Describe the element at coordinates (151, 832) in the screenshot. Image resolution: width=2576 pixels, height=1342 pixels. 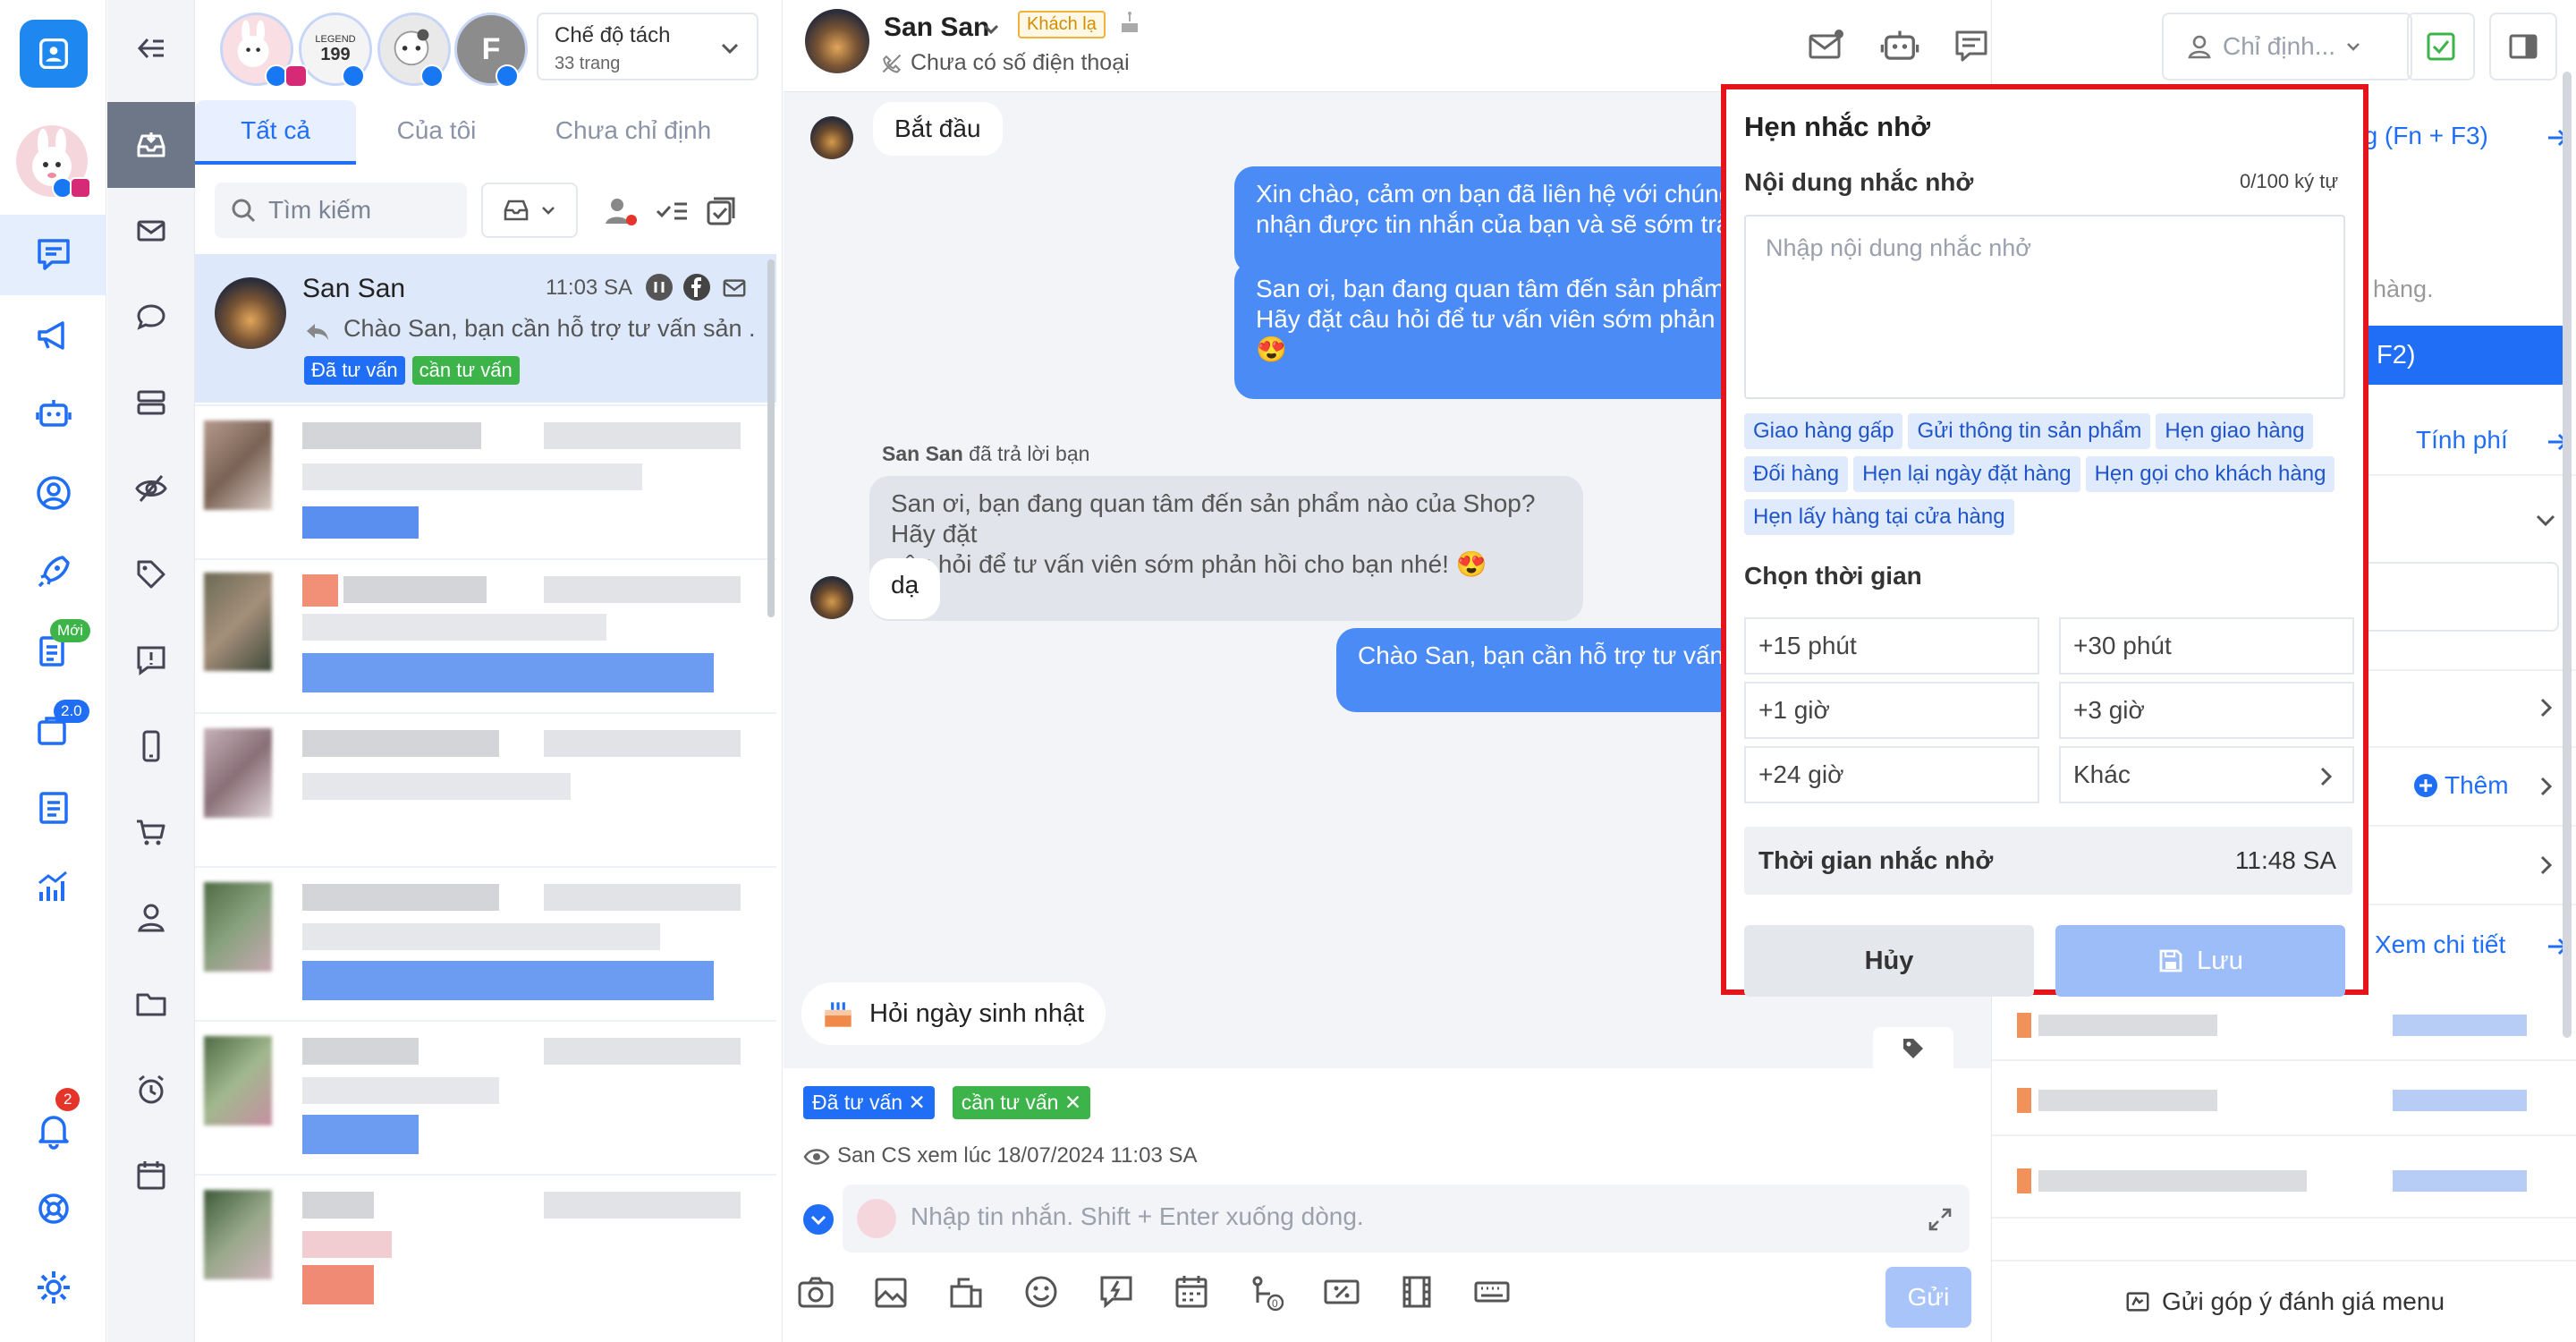
I see `filter-orders` at that location.